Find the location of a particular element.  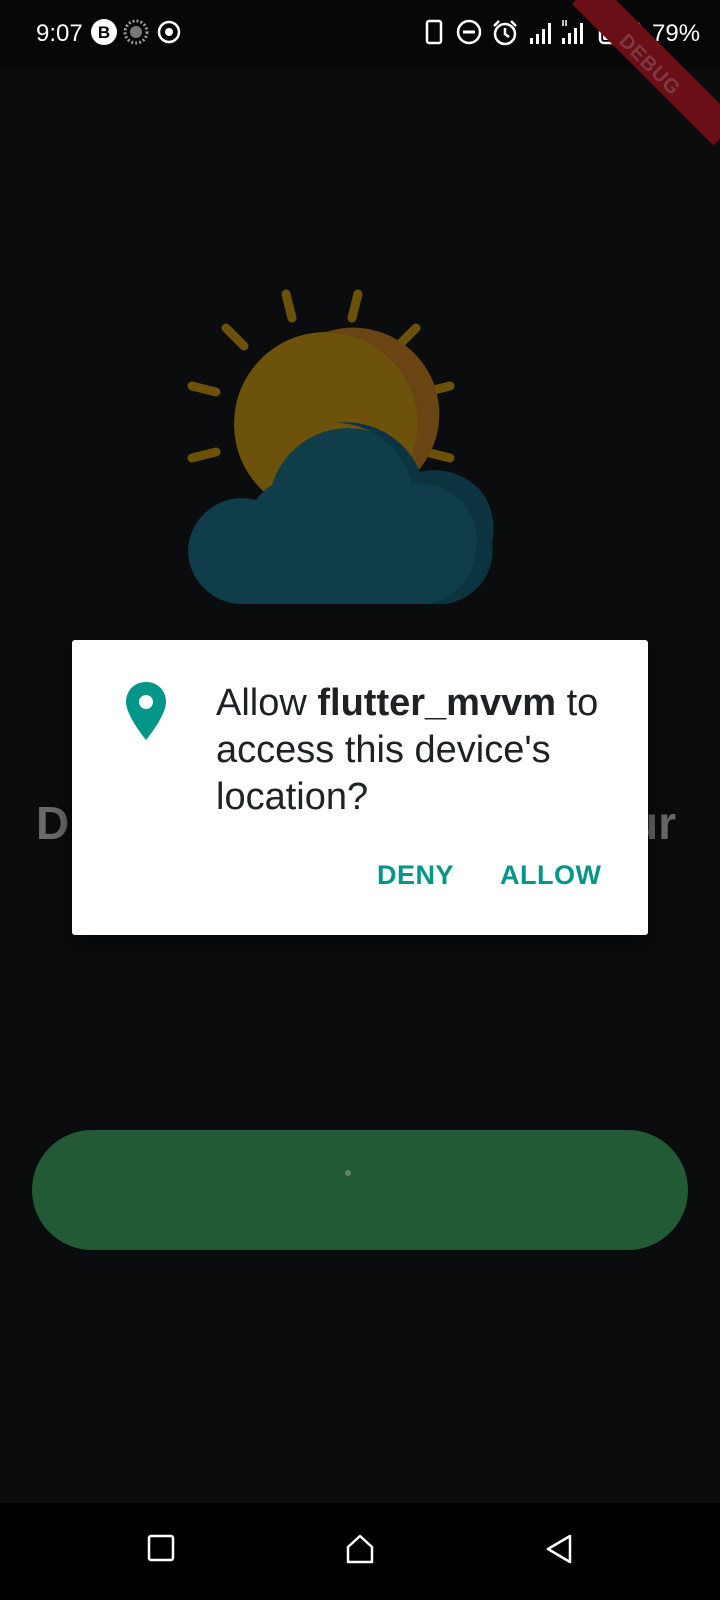

sun-cloud-weather-icon is located at coordinates (340, 446).